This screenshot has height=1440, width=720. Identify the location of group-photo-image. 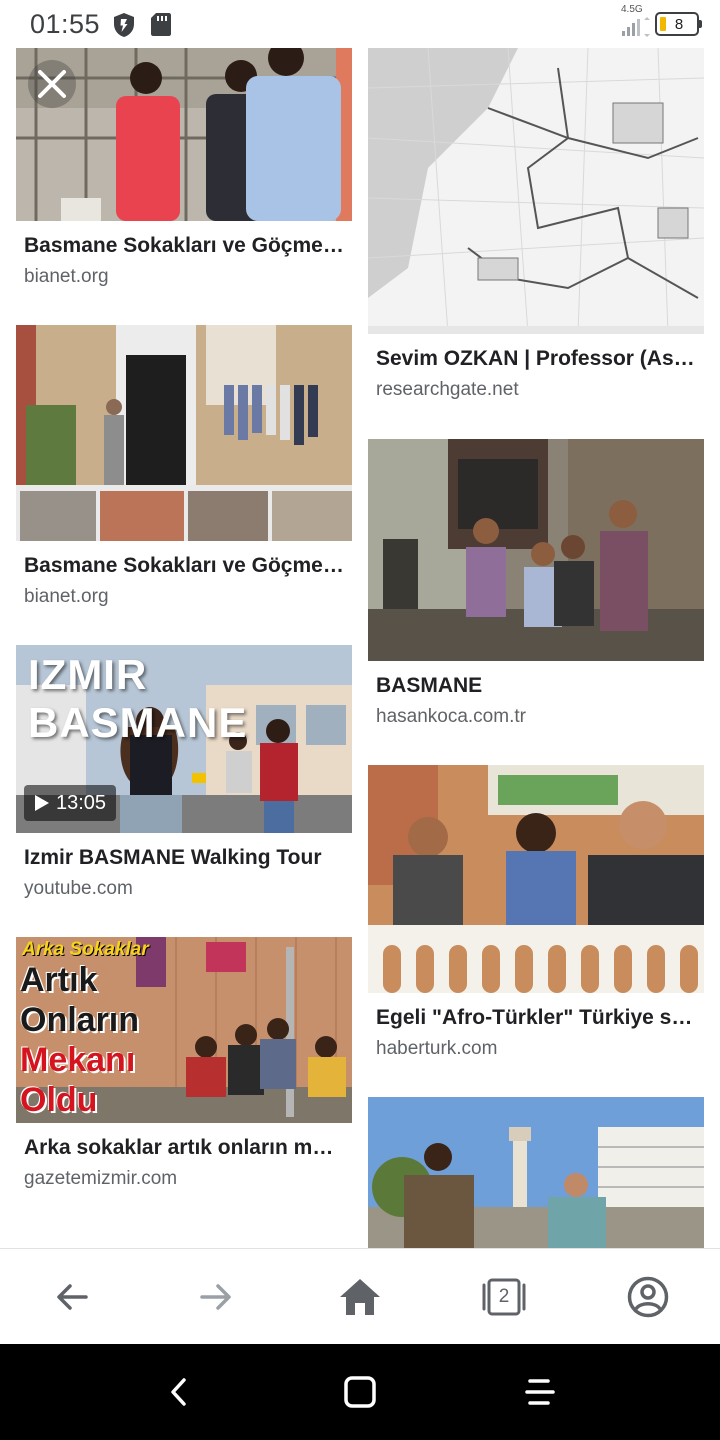
(536, 550).